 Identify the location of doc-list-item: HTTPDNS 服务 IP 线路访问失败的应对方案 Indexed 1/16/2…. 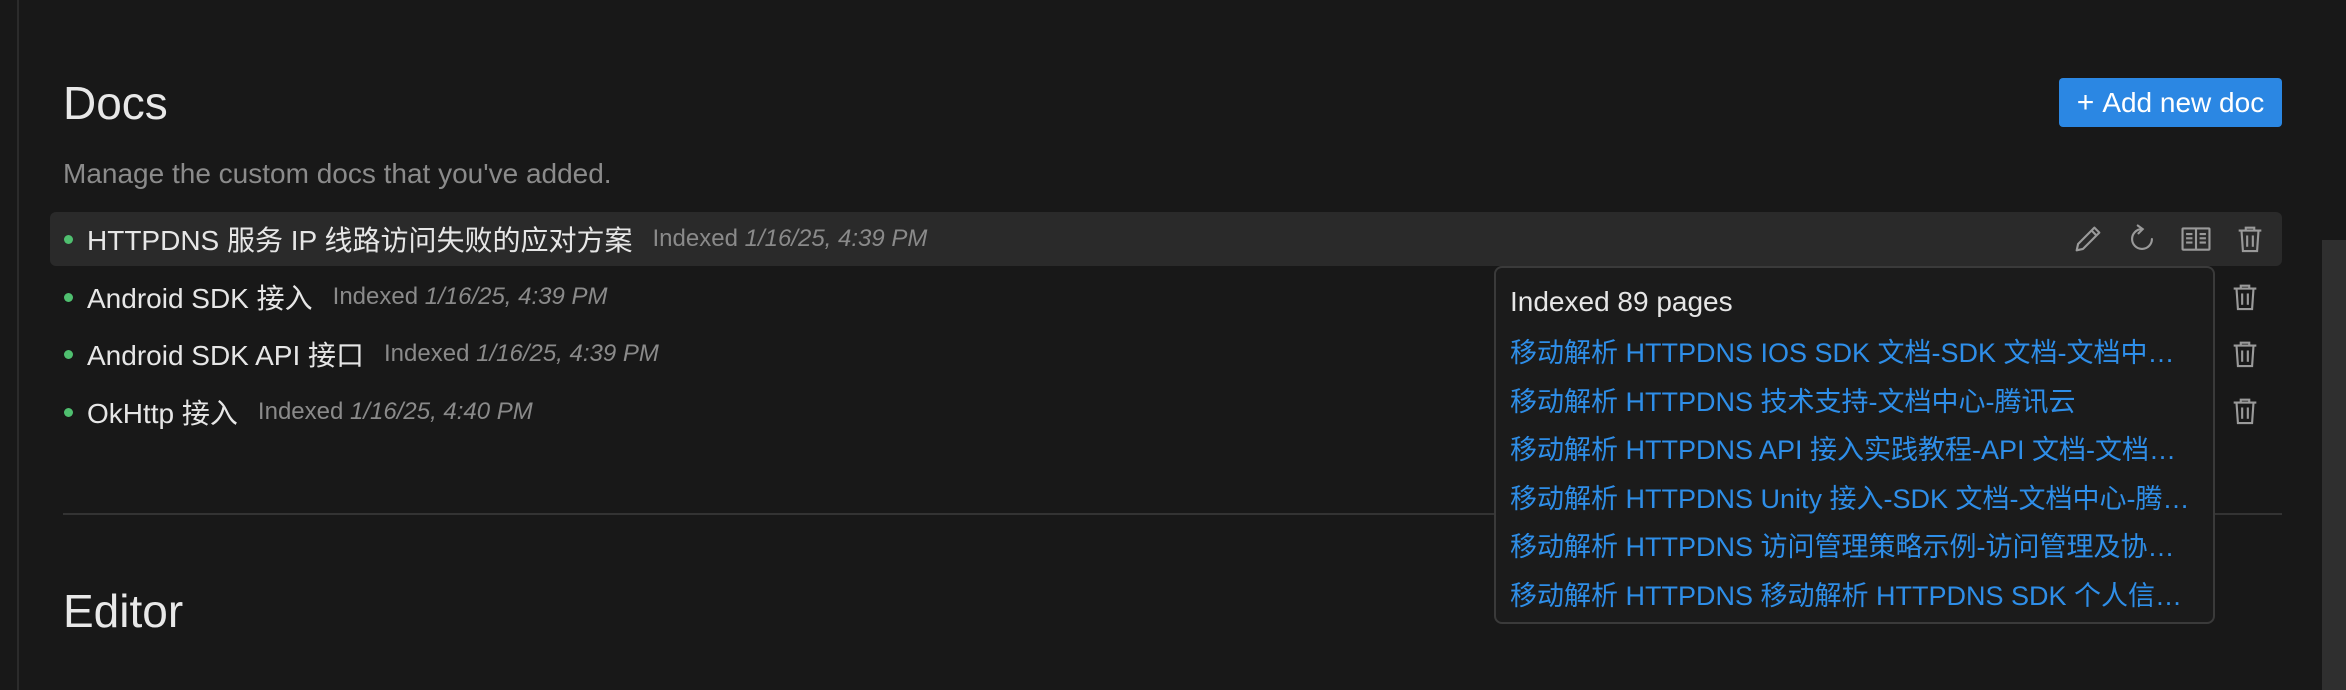
(1166, 239).